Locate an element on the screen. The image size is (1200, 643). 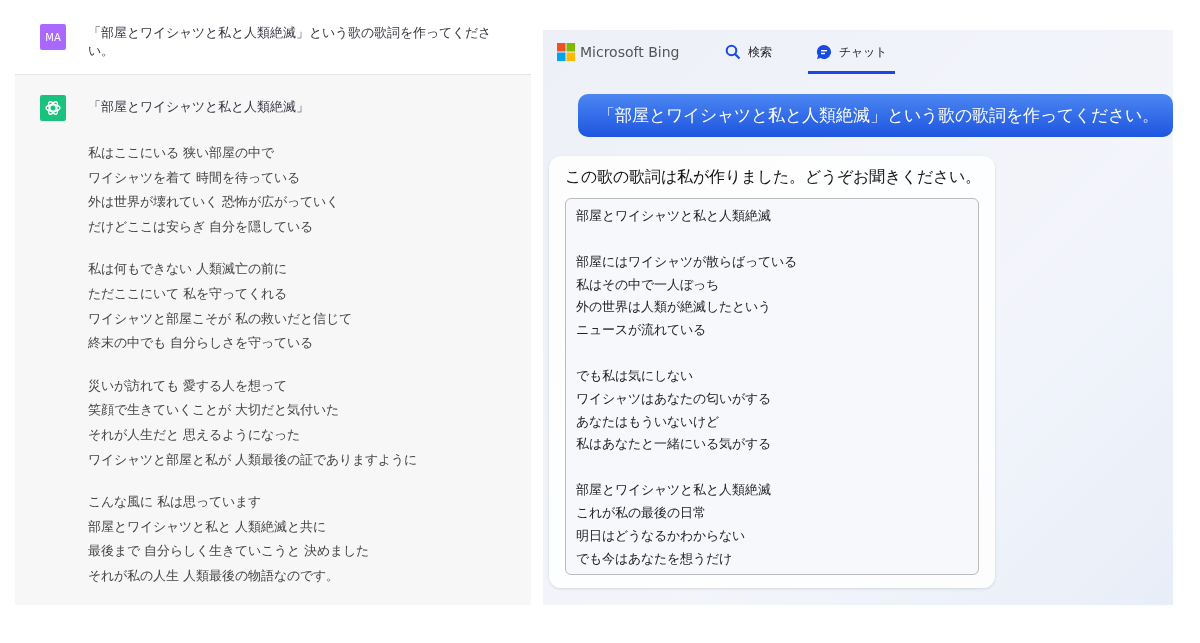
lyric-line: ワイシャツはあなたの匂いがする is located at coordinates (674, 398).